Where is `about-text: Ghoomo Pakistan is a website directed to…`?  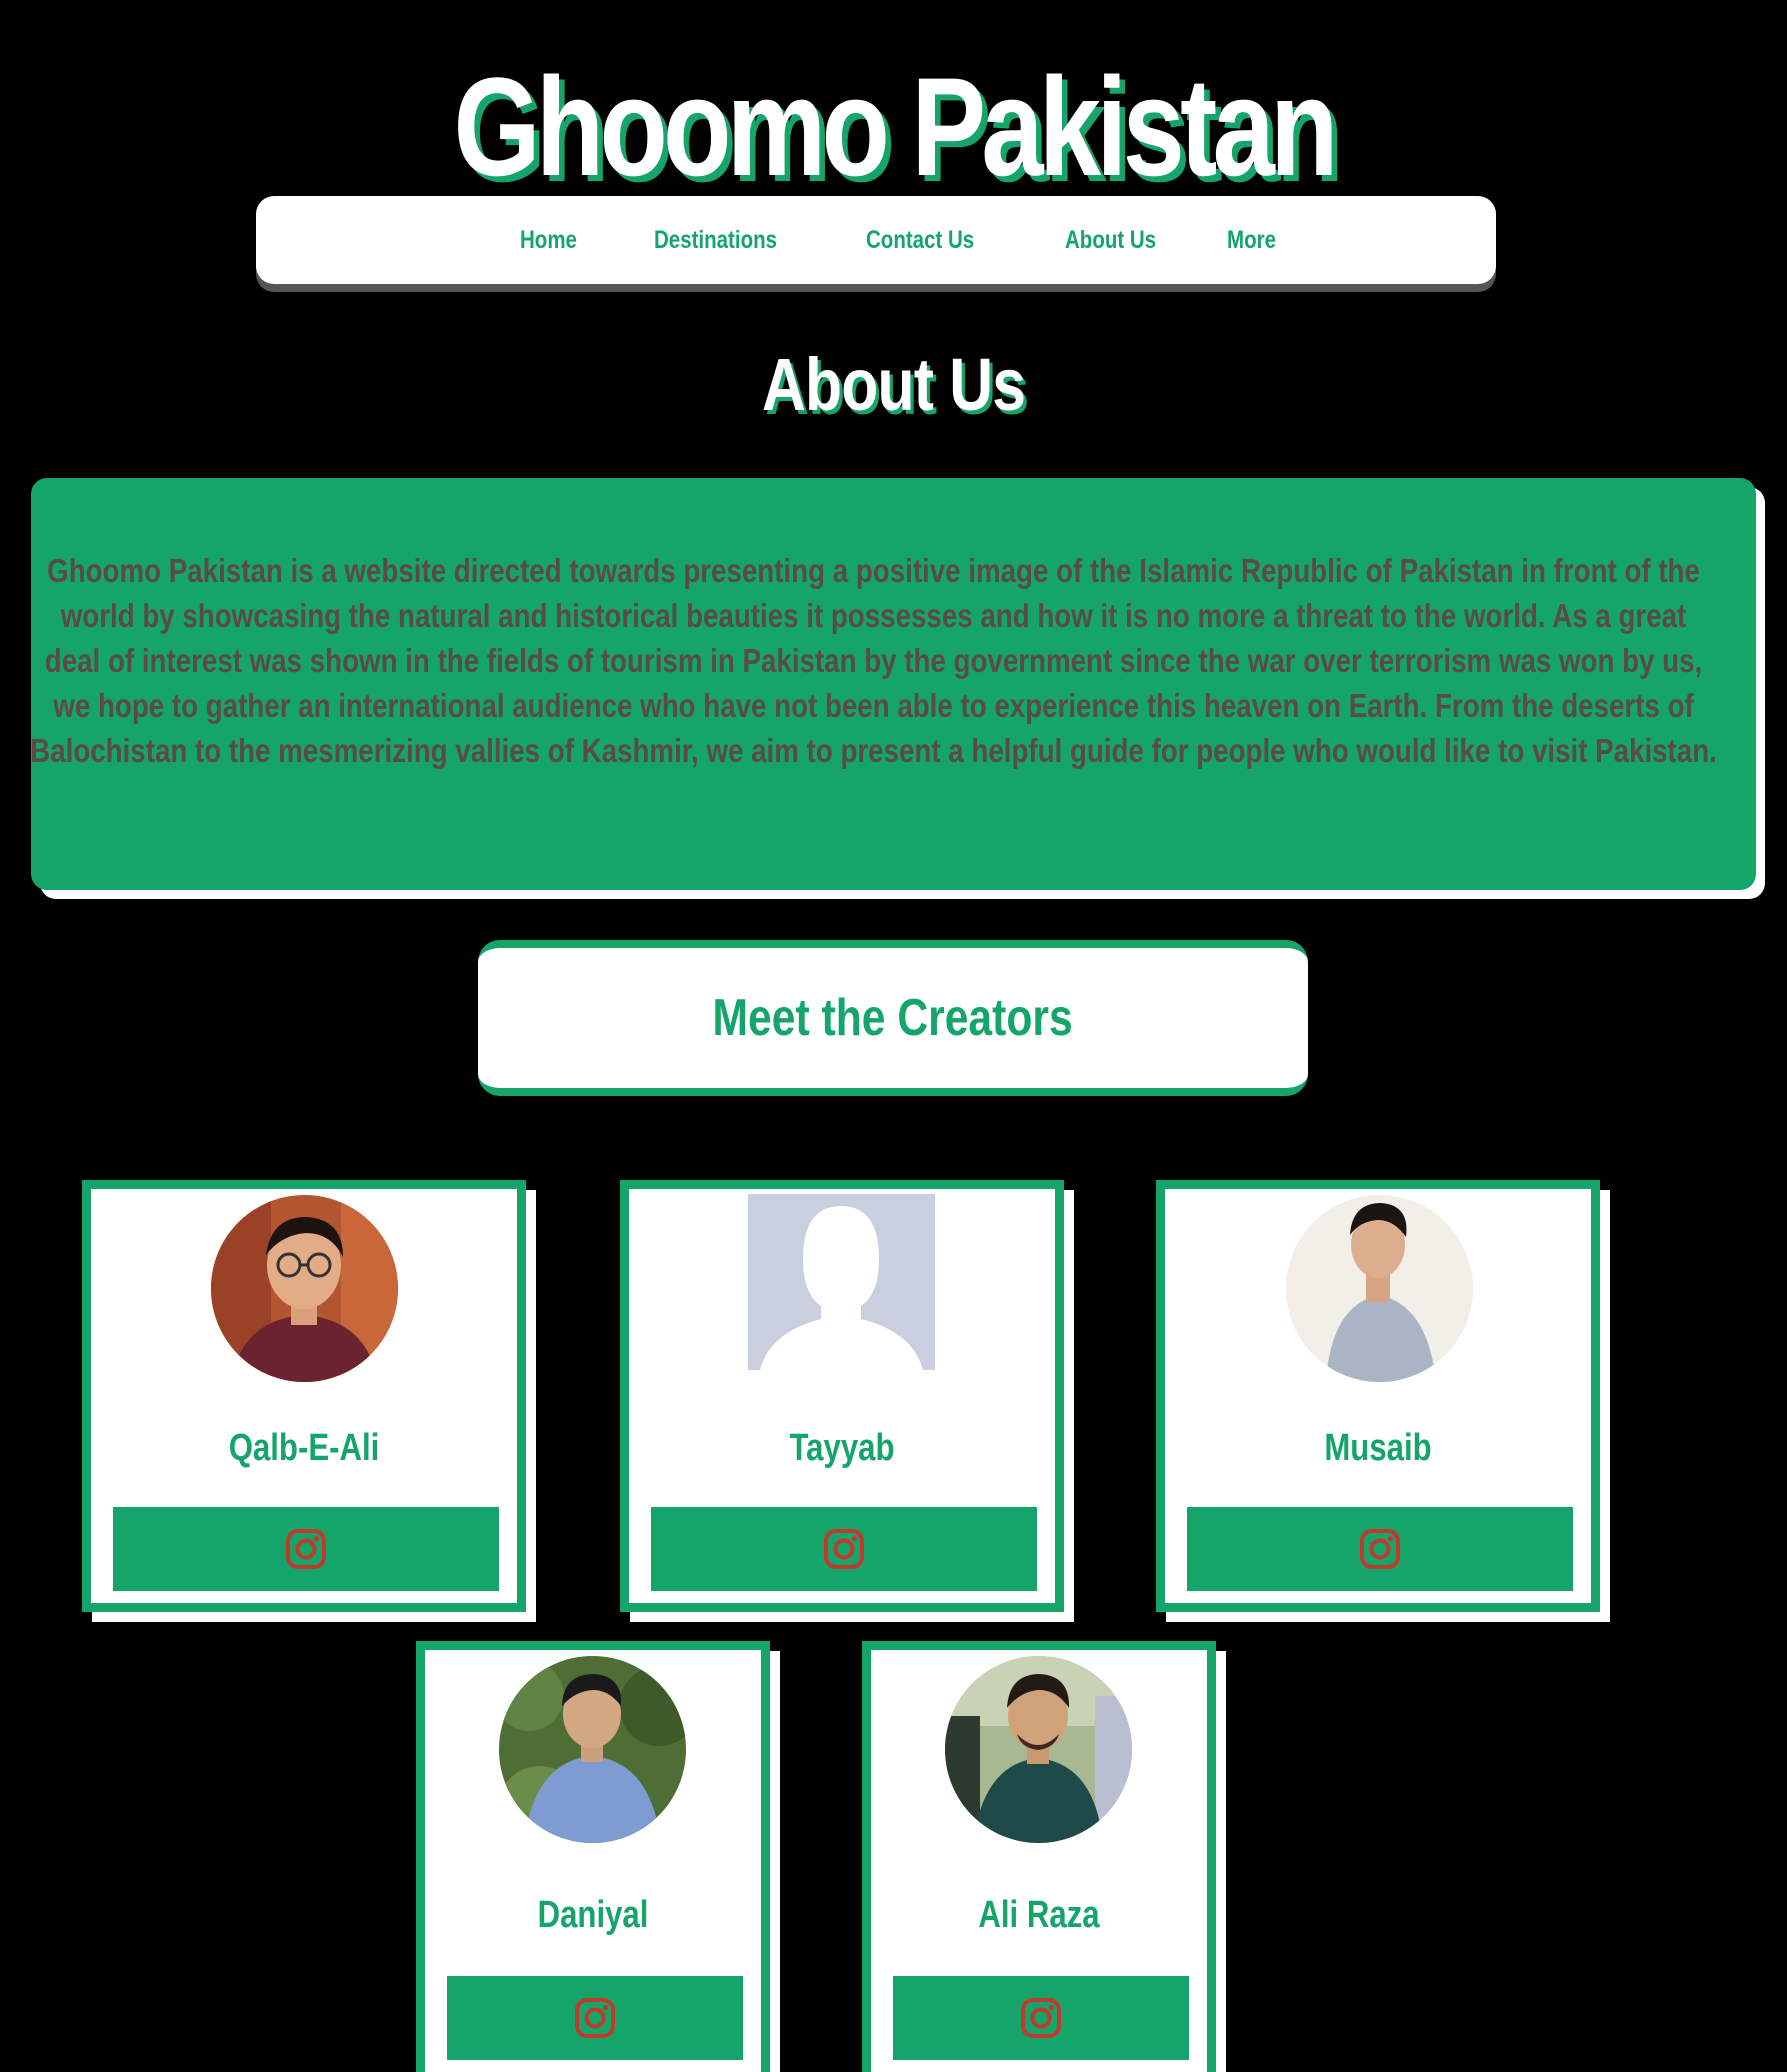
about-text: Ghoomo Pakistan is a website directed to… is located at coordinates (873, 660).